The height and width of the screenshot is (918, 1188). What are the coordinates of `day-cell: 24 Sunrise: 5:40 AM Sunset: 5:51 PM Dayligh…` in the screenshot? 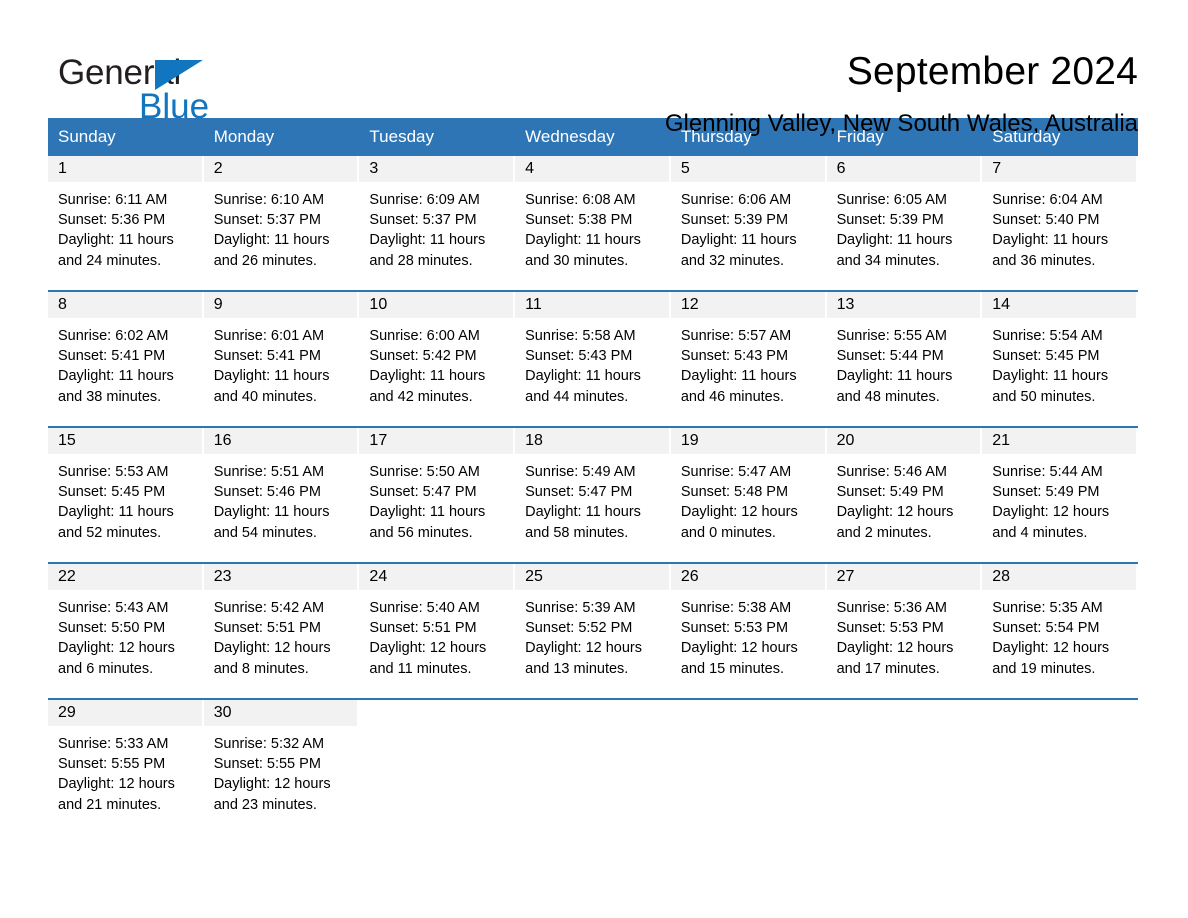 It's located at (437, 631).